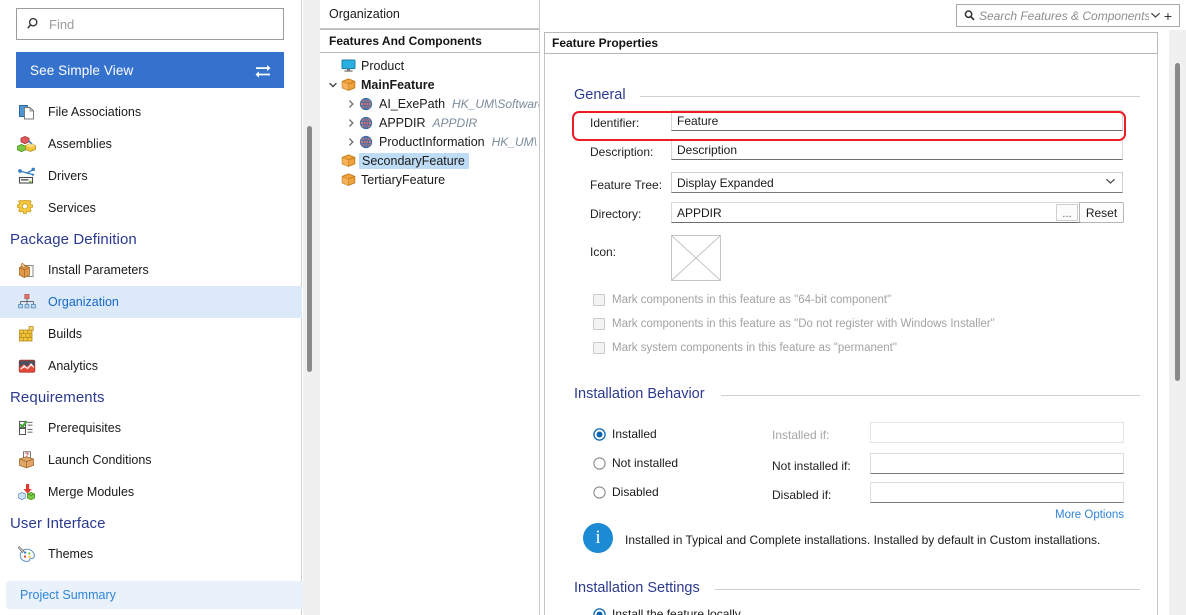  Describe the element at coordinates (930, 395) in the screenshot. I see `installation-behavior-section-rule` at that location.